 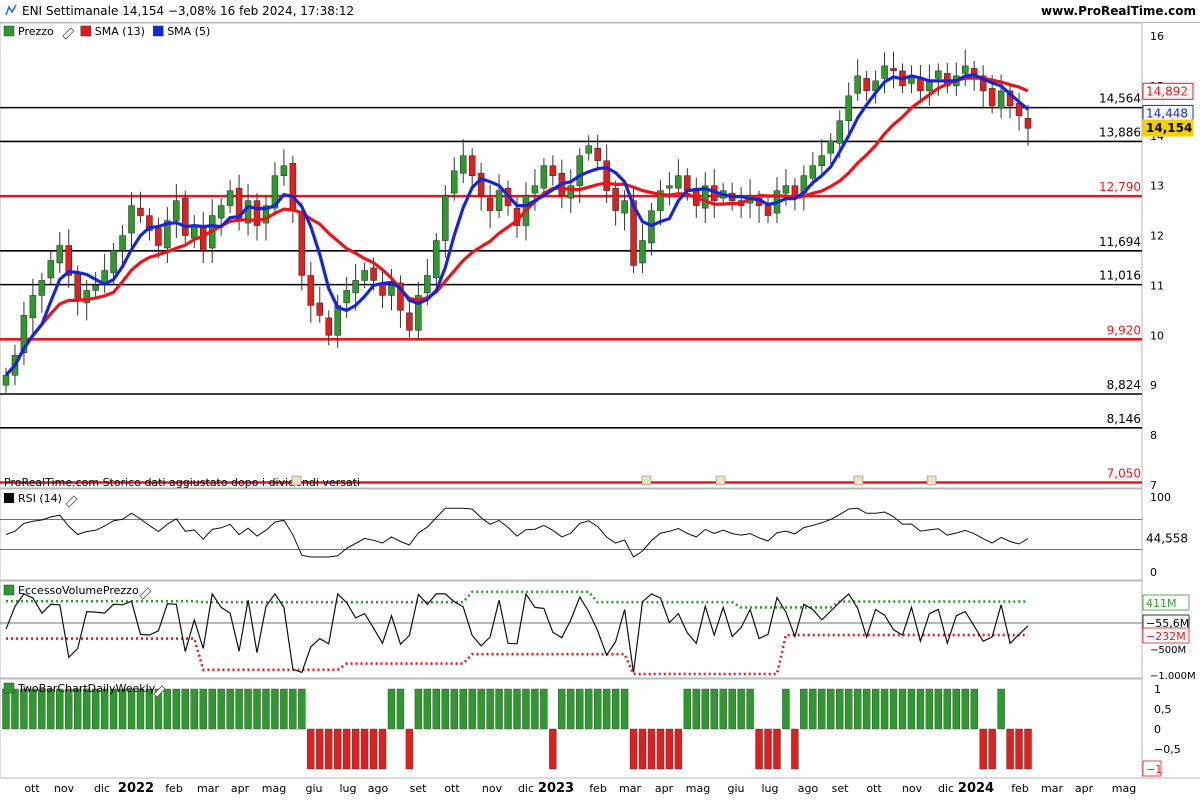 What do you see at coordinates (120, 31) in the screenshot?
I see `legend-label: SMA (13)` at bounding box center [120, 31].